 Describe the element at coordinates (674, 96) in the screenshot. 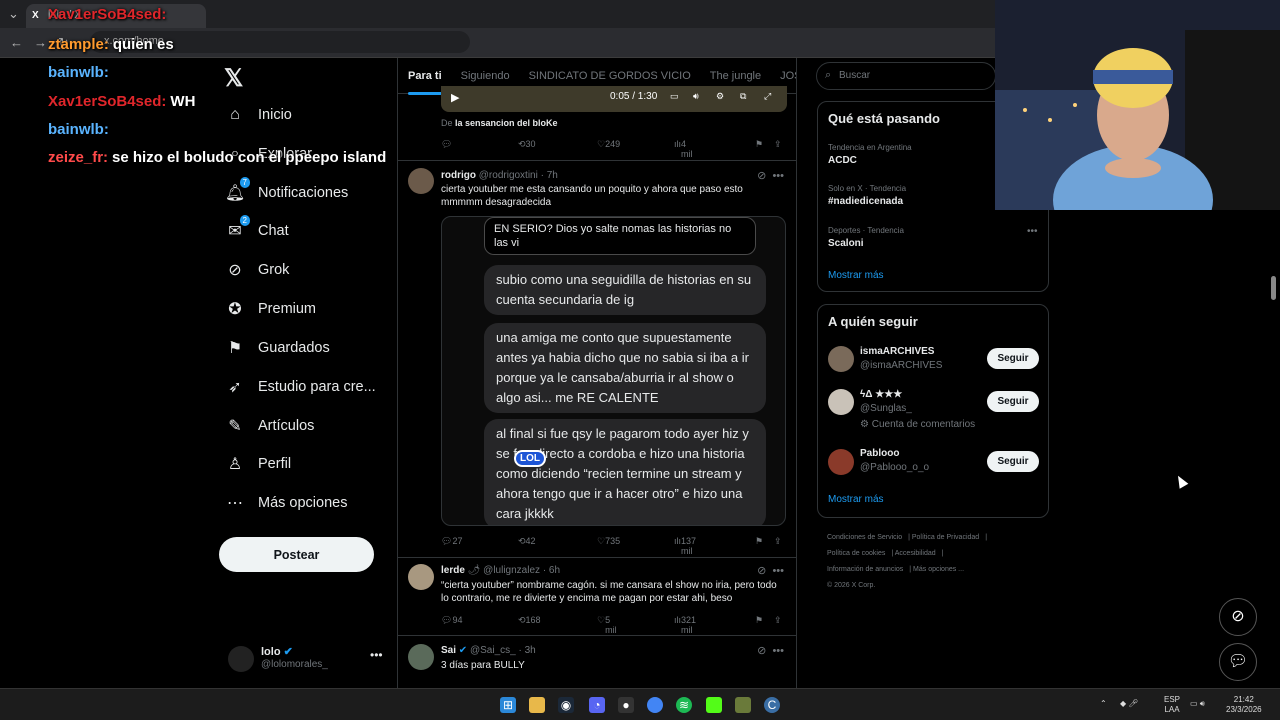

I see `captions-icon: ▭` at that location.